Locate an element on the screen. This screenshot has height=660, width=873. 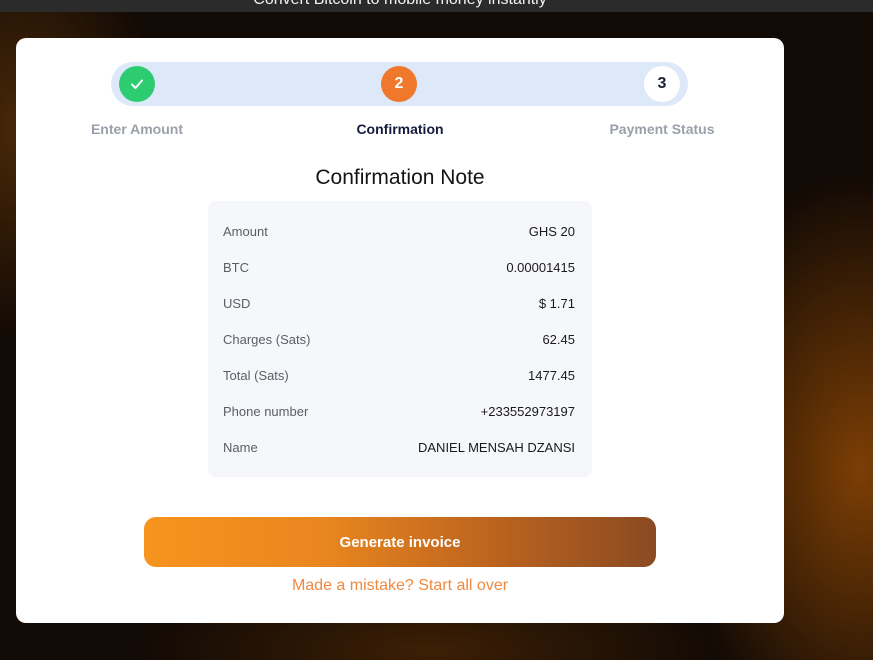
start-over-link: Made a mistake? Start all over is located at coordinates (400, 586).